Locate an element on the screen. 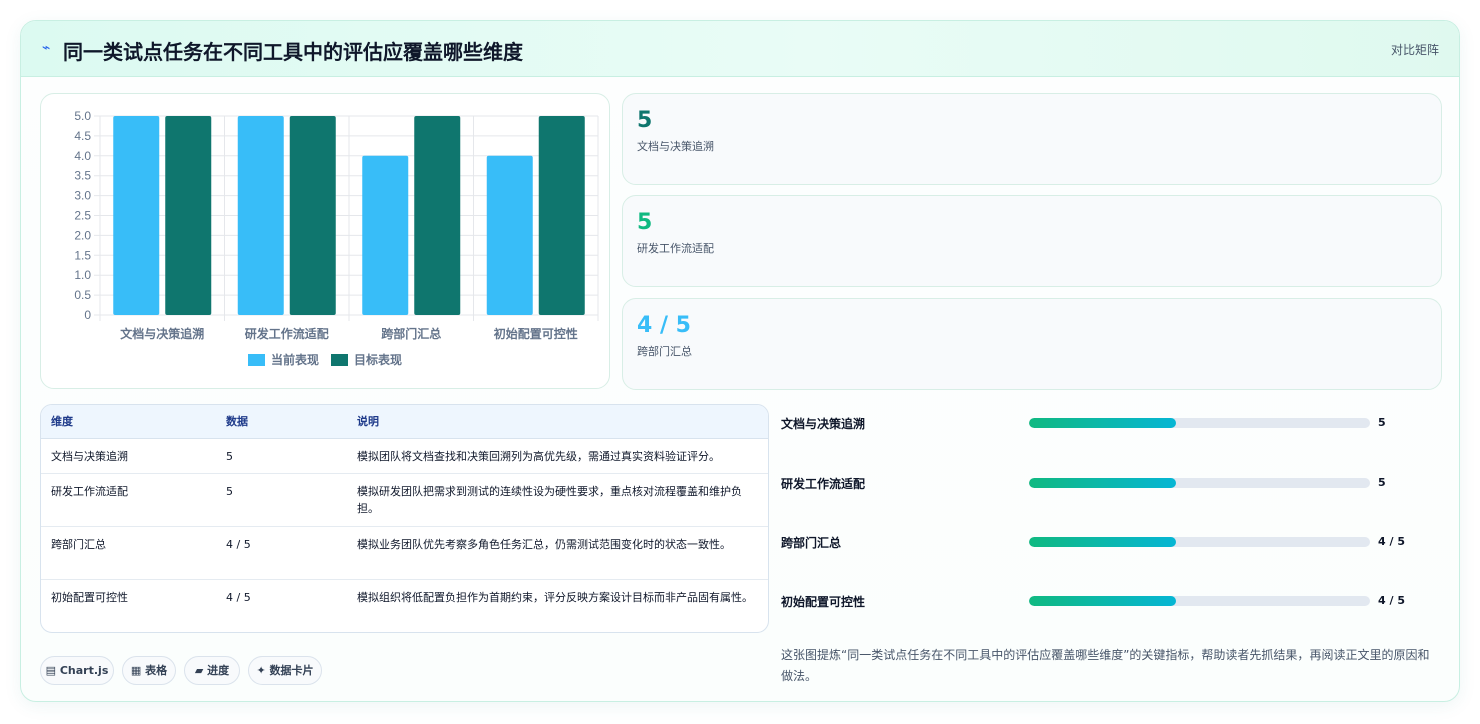  progress-label: 文档与决策追溯 is located at coordinates (823, 424).